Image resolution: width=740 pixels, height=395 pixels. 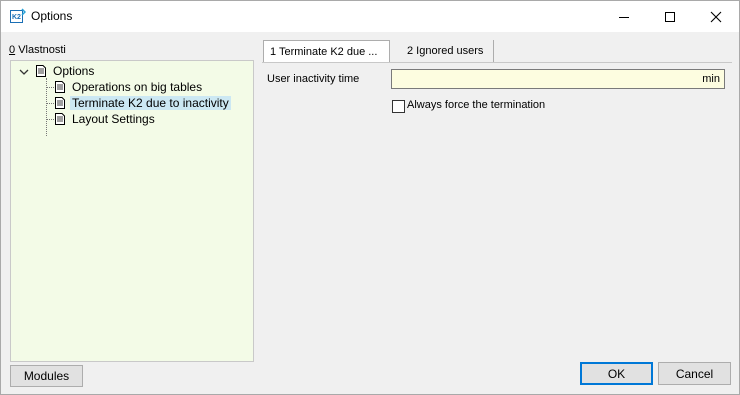 I want to click on svg-text: K2, so click(x=16, y=17).